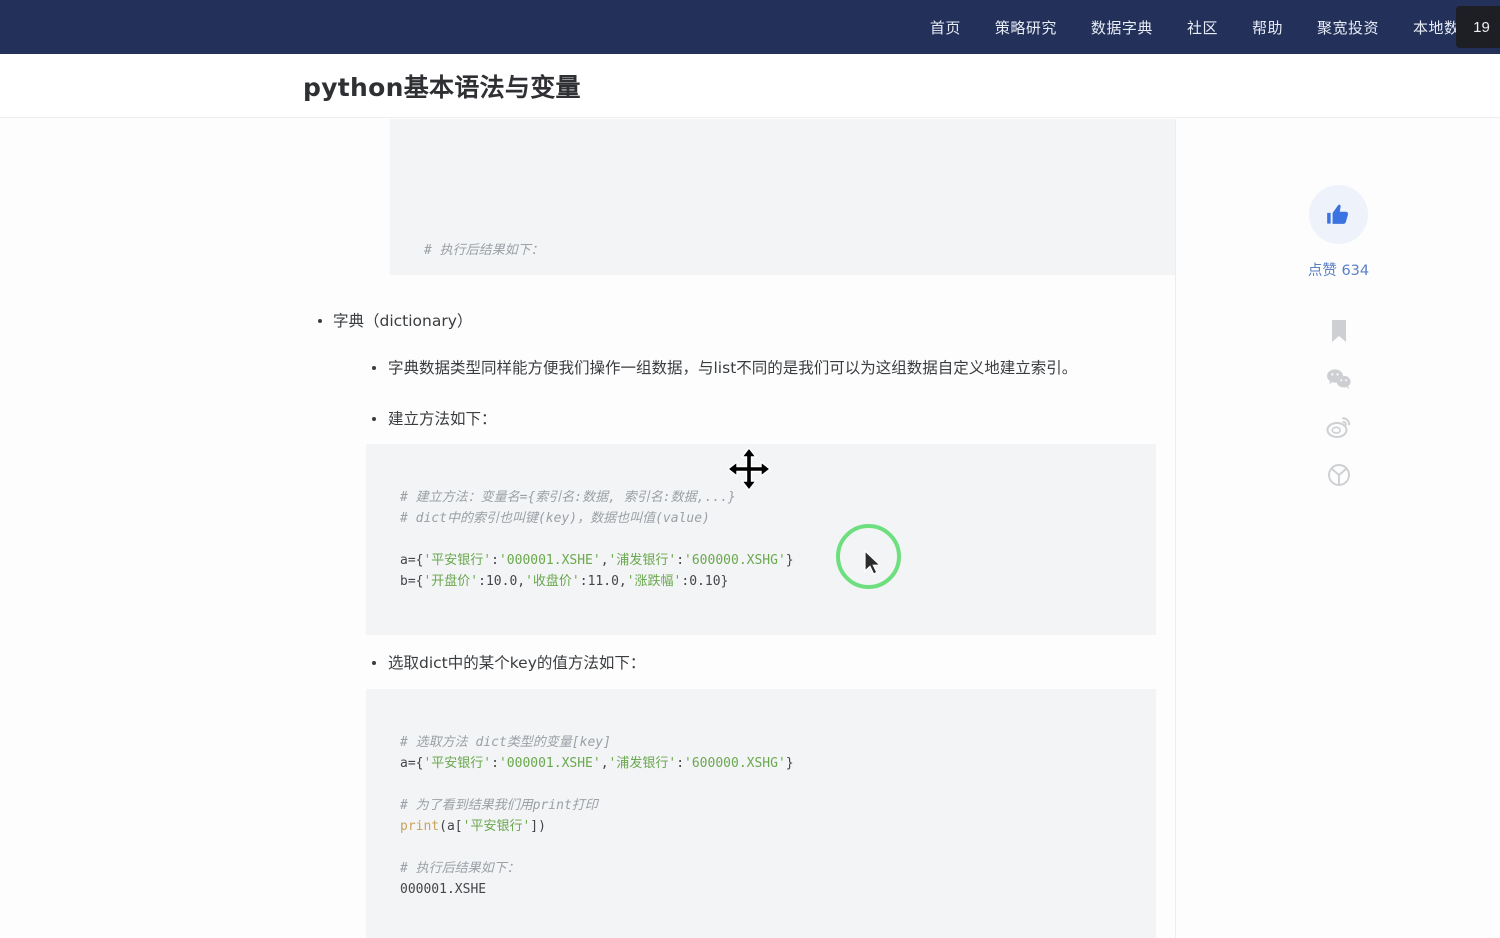  I want to click on like-button: 点赞 634, so click(1338, 232).